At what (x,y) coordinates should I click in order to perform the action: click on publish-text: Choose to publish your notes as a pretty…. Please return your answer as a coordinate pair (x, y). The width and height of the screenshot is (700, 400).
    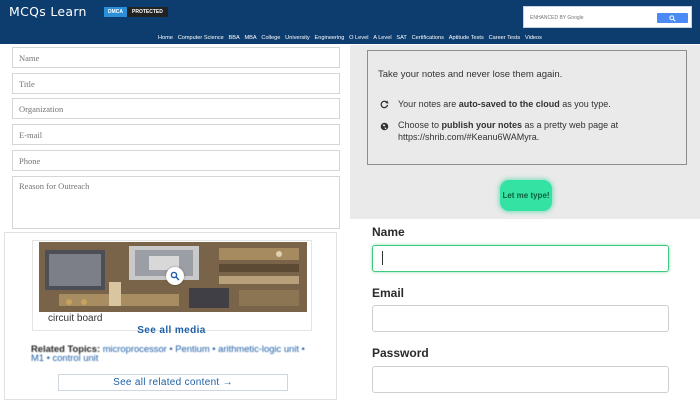
    Looking at the image, I should click on (533, 131).